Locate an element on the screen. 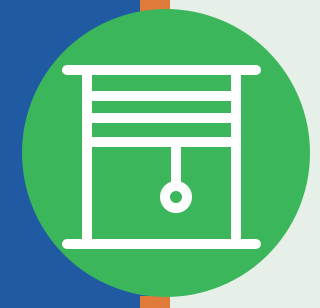  accent-strip-bottom is located at coordinates (155, 302).